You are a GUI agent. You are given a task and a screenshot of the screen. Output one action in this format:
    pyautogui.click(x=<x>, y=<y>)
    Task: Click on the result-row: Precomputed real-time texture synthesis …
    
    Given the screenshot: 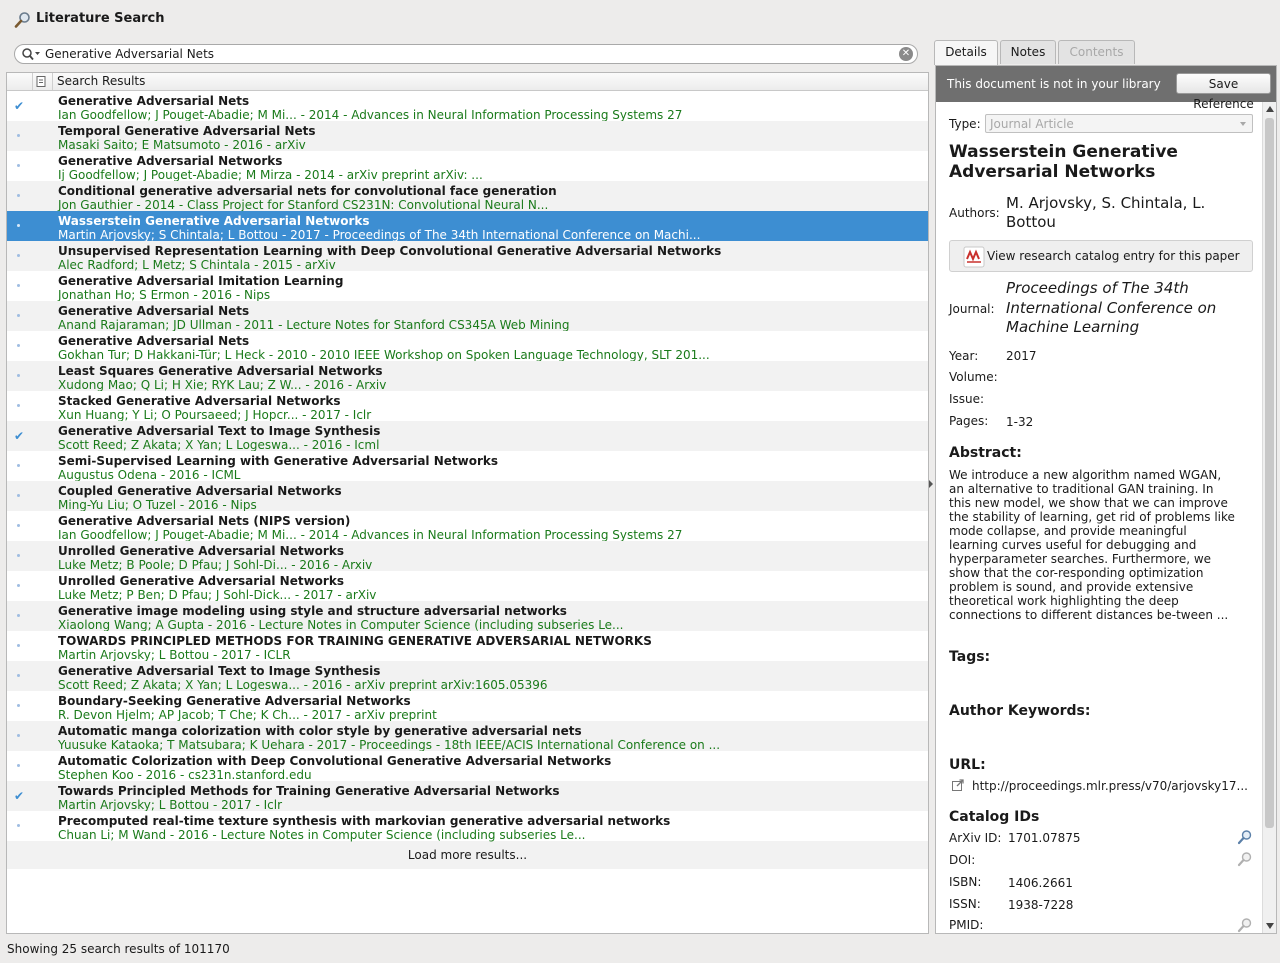 What is the action you would take?
    pyautogui.click(x=467, y=826)
    